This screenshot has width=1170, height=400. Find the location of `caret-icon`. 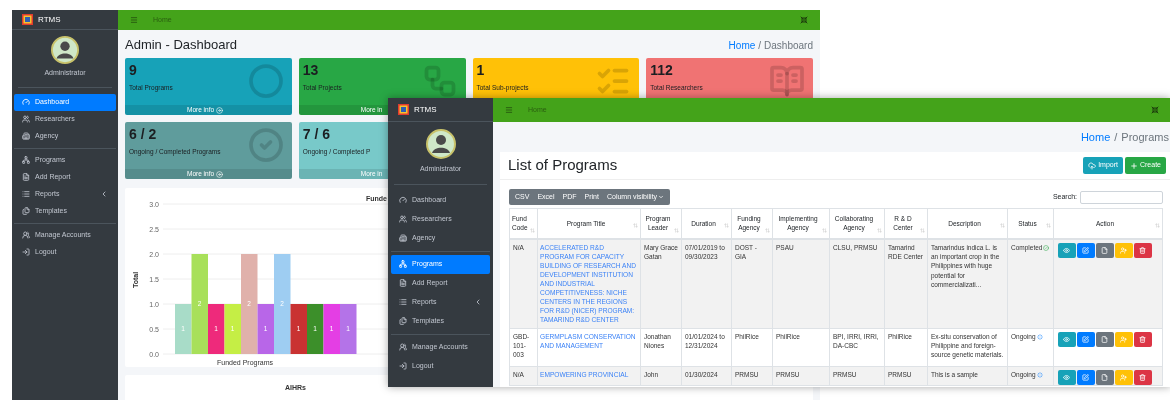

caret-icon is located at coordinates (661, 197).